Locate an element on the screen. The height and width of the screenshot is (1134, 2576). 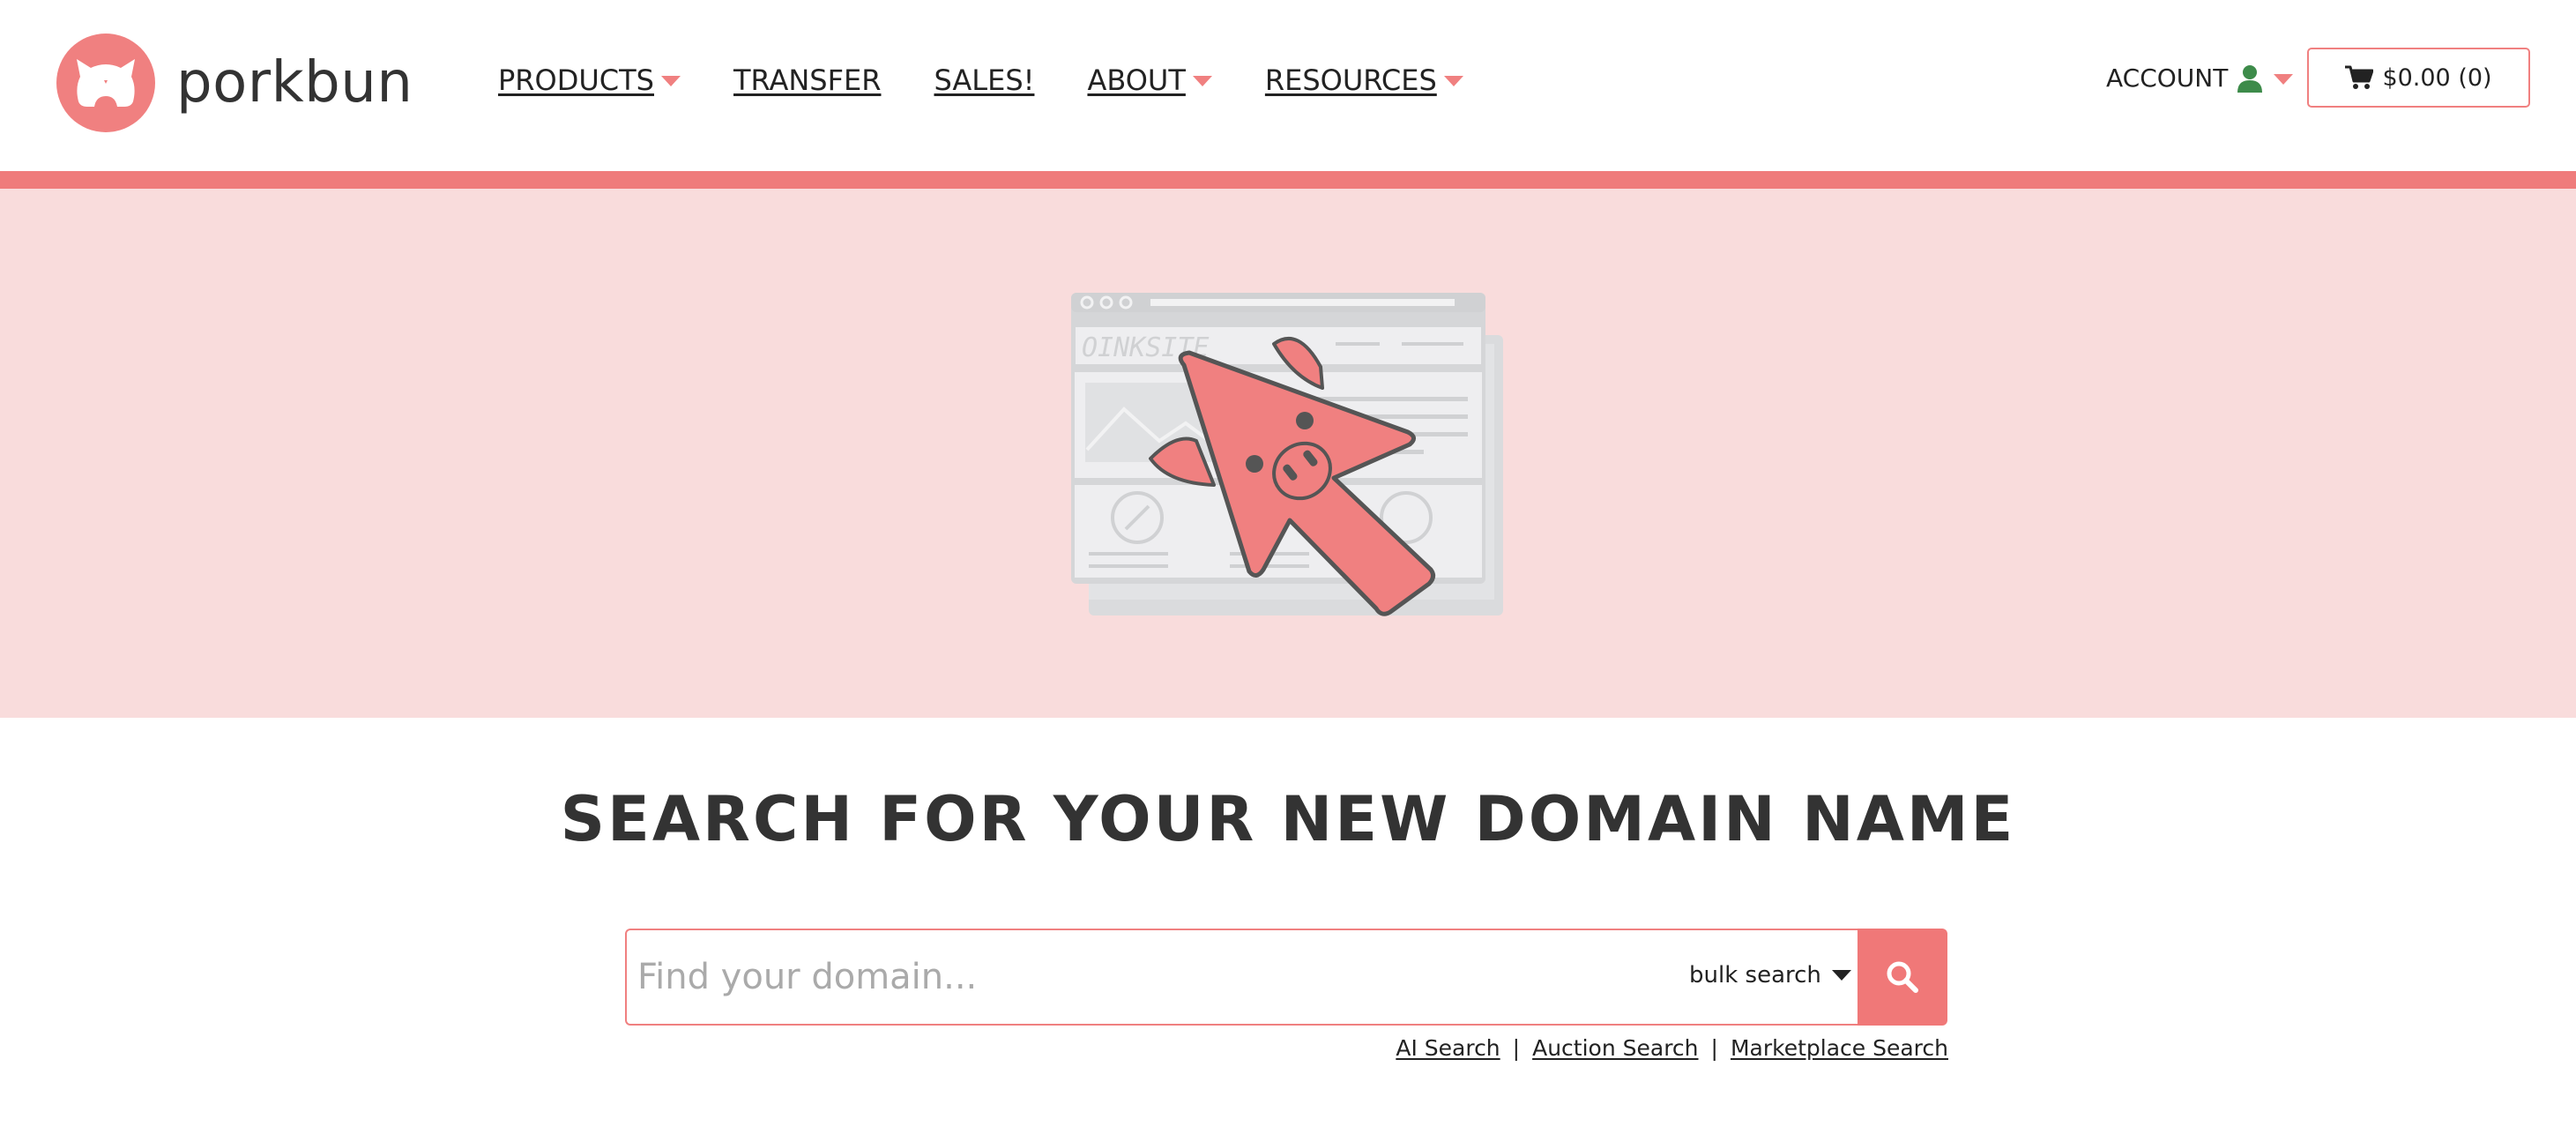
nav-sales: SALES! is located at coordinates (984, 80).